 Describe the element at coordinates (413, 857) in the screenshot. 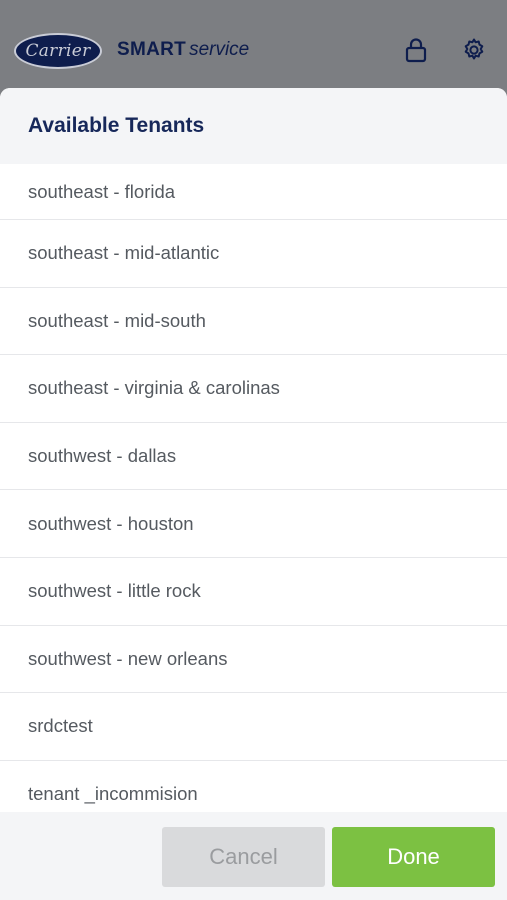

I see `done-button: Done` at that location.